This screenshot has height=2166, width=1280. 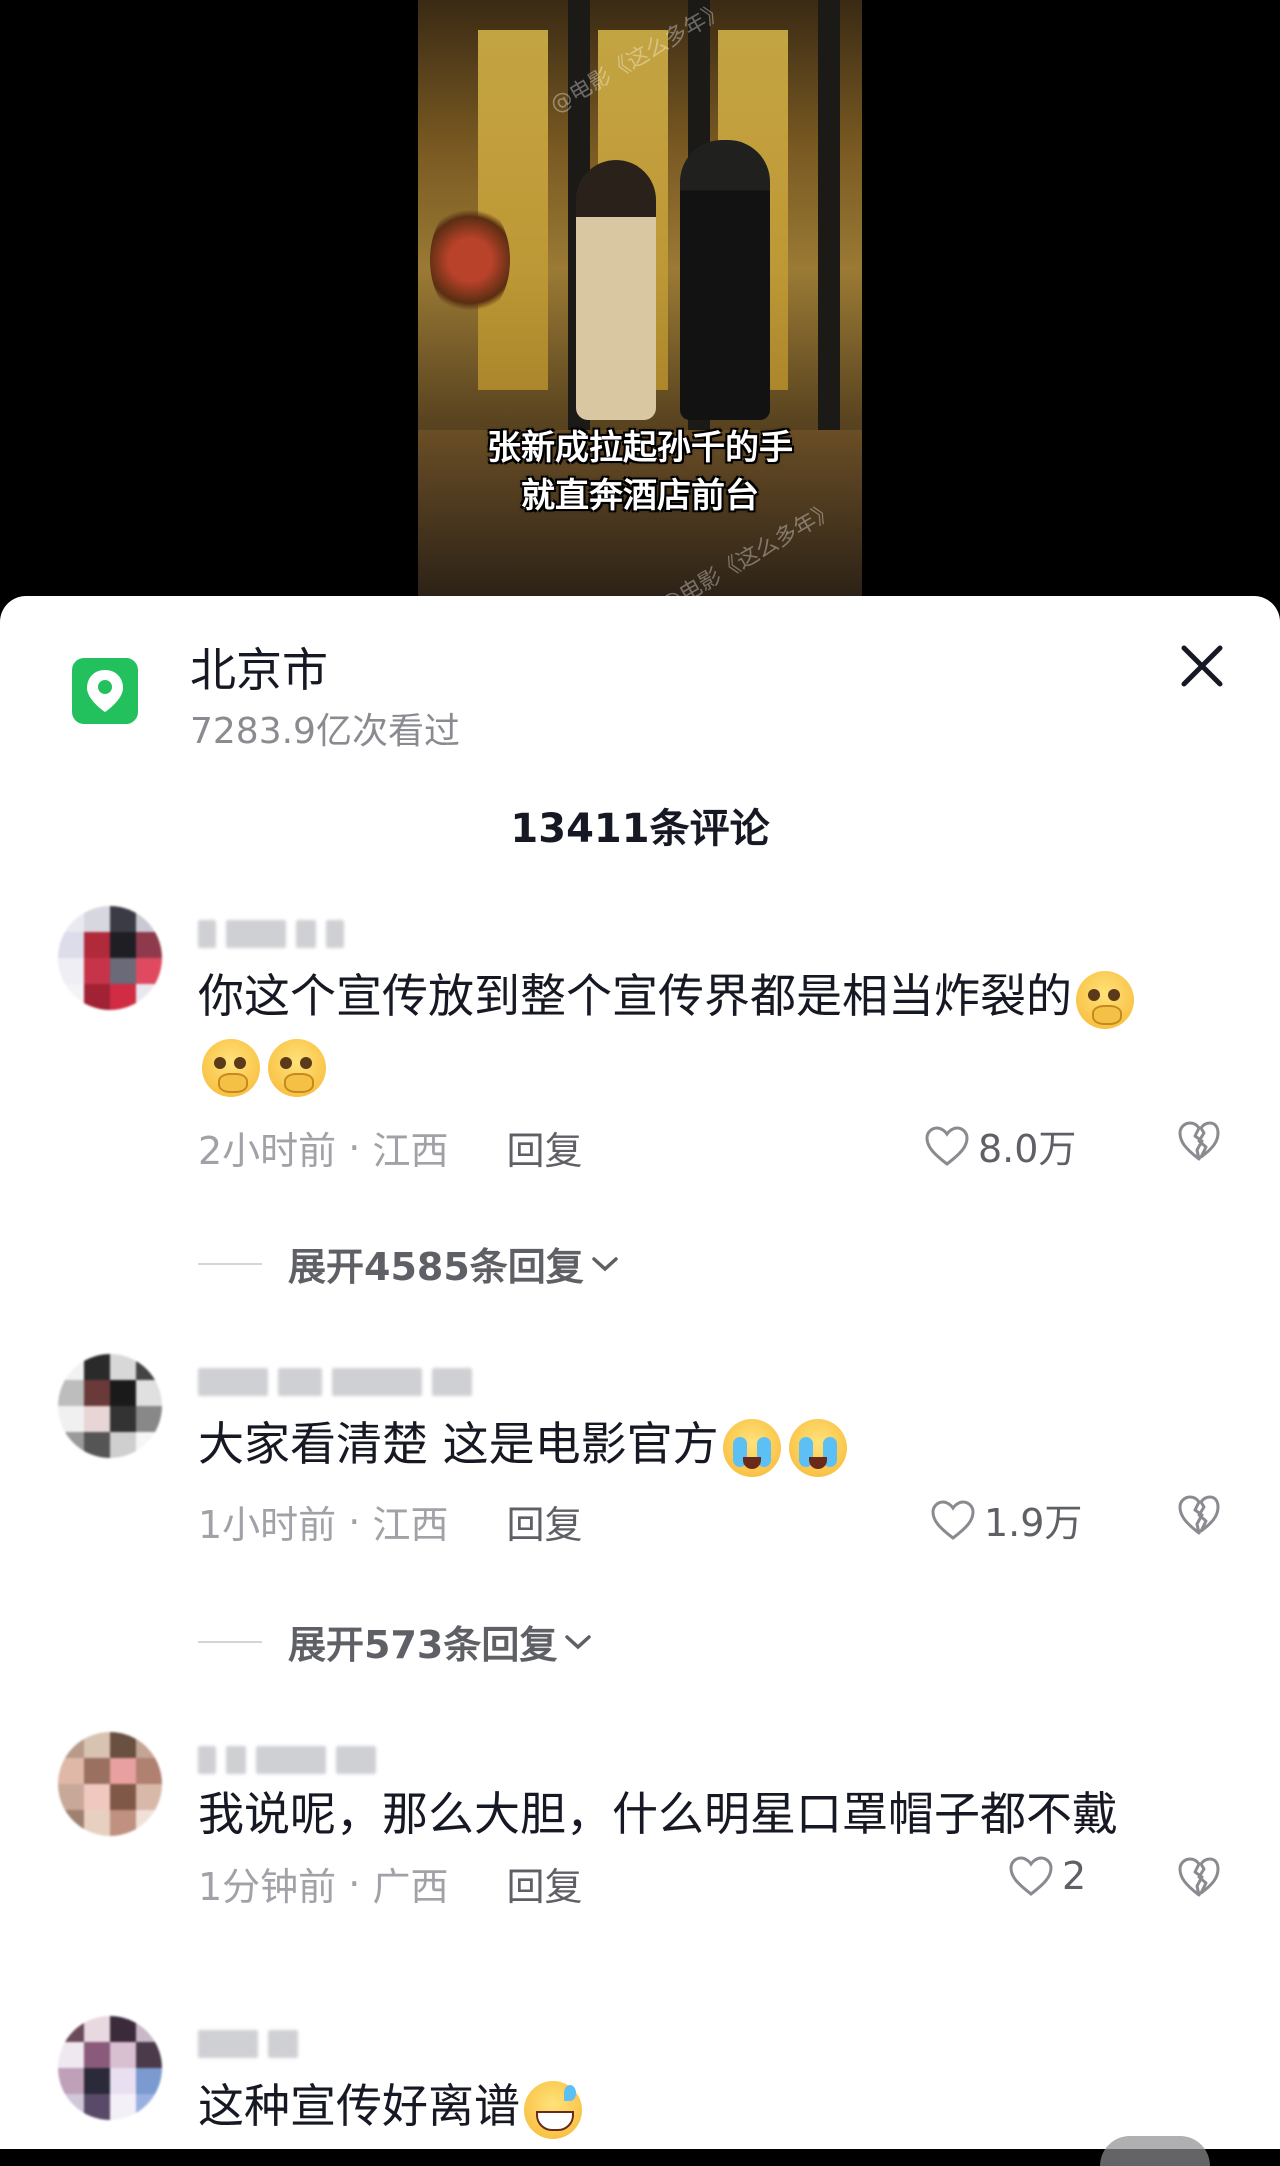 I want to click on expand-replies-button: 展开573条回复, so click(x=395, y=1641).